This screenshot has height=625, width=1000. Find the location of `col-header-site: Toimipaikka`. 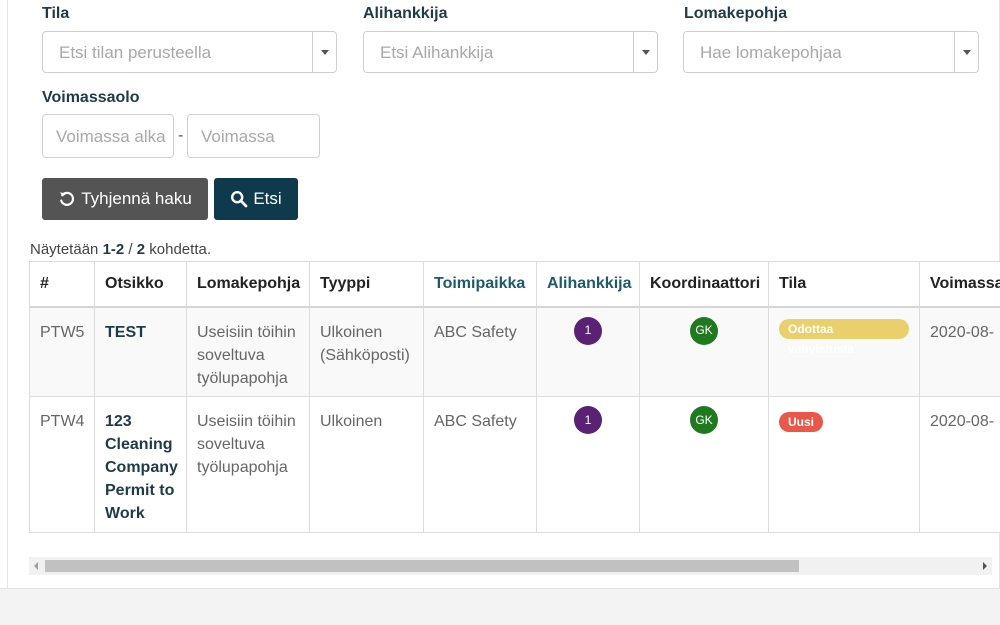

col-header-site: Toimipaikka is located at coordinates (480, 284).